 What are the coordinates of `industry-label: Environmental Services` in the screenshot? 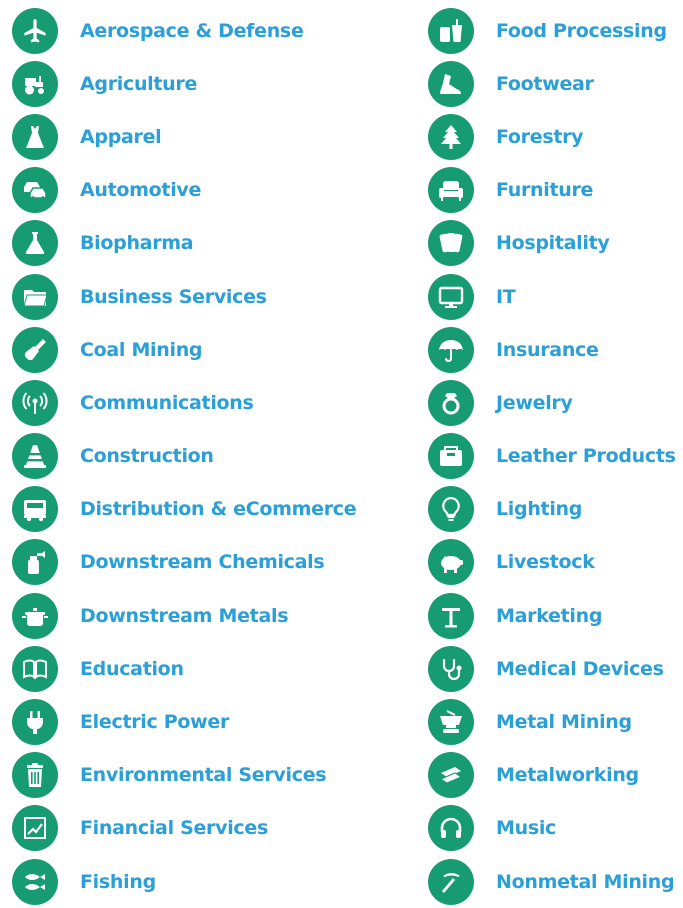 It's located at (203, 775).